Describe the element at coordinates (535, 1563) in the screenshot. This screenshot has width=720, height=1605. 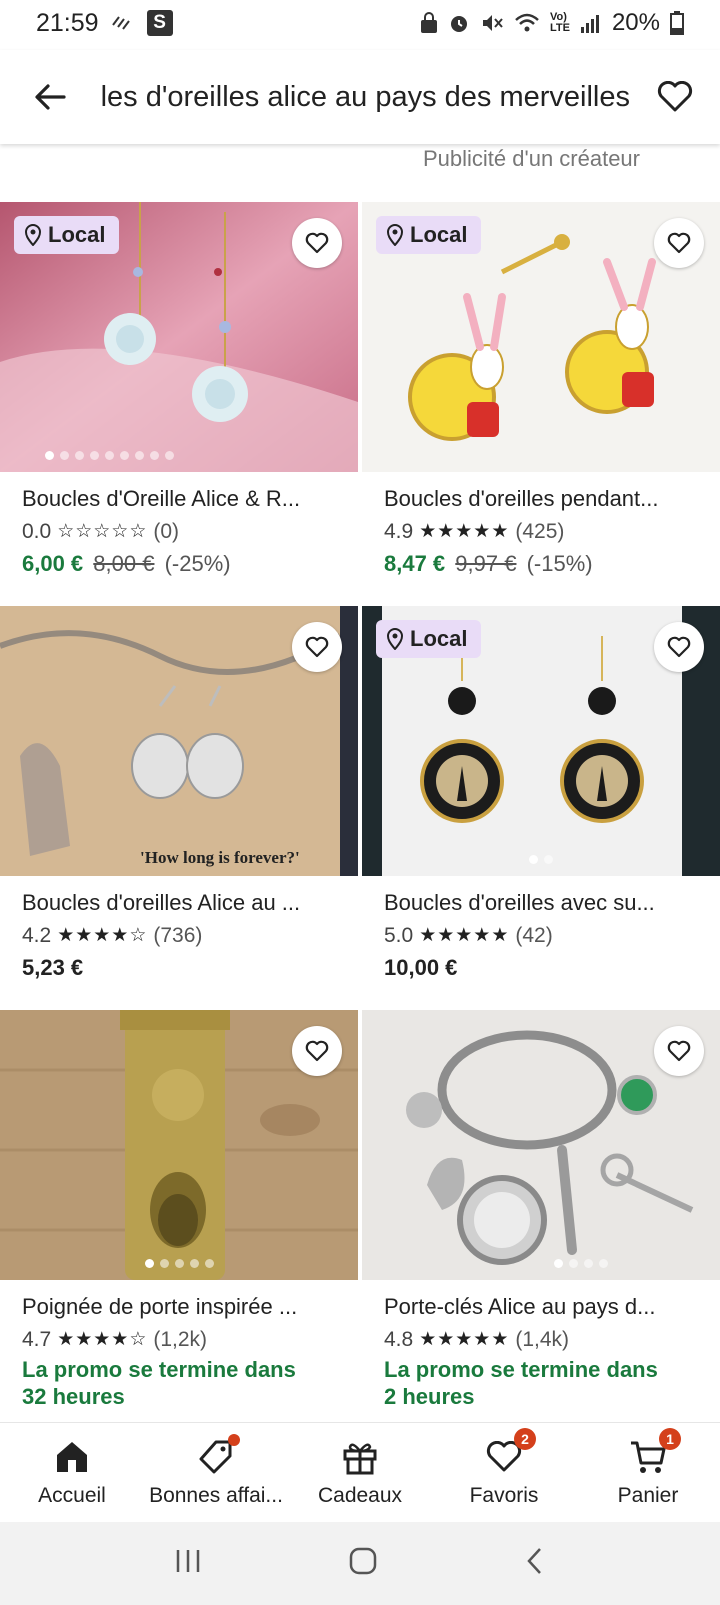
I see `back-nav-button` at that location.